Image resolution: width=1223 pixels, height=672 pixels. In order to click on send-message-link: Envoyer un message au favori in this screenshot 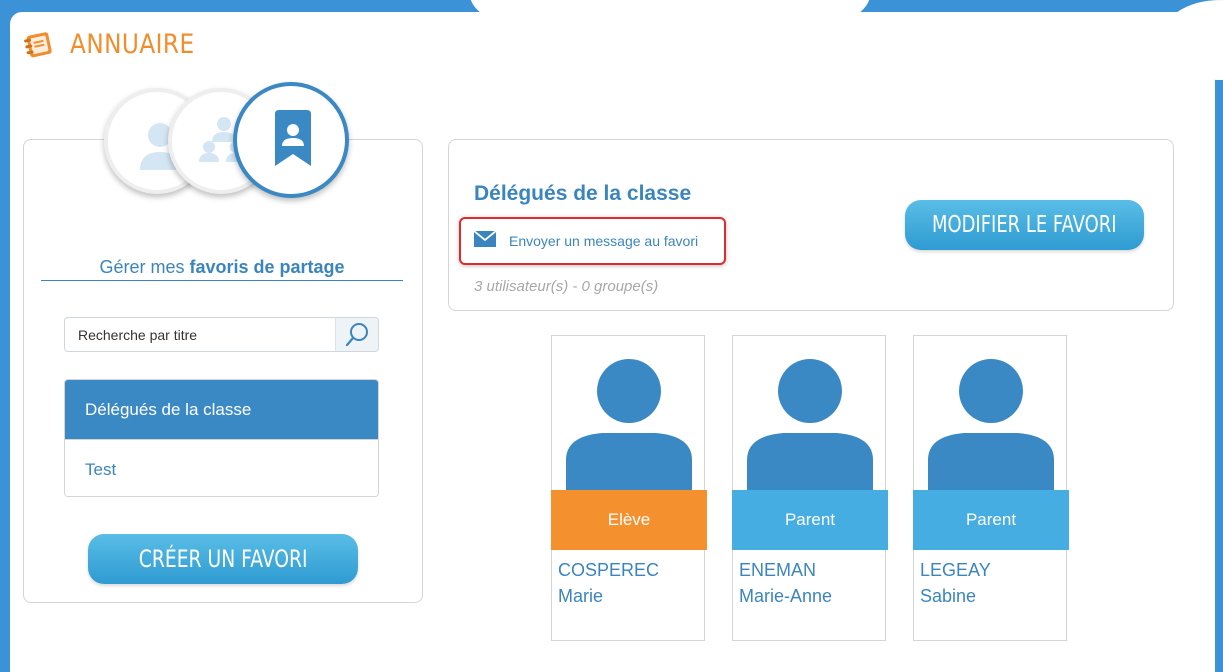, I will do `click(592, 241)`.